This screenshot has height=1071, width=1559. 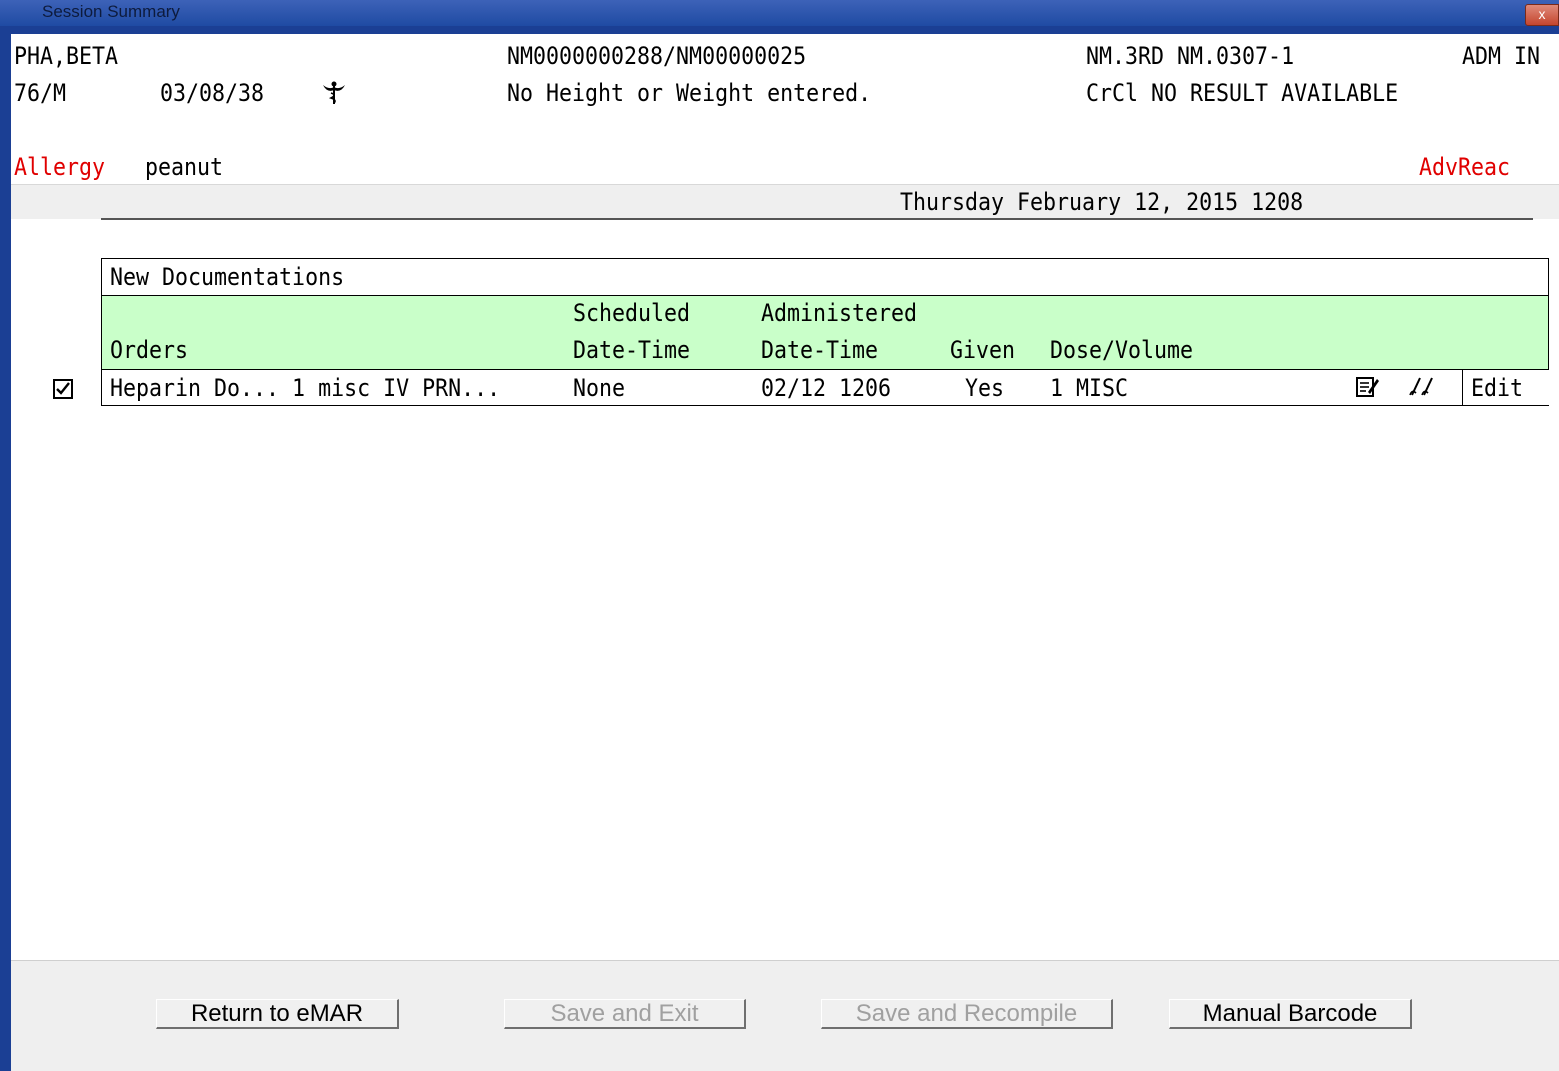 I want to click on cell-administered: 02/12 1206, so click(x=826, y=388).